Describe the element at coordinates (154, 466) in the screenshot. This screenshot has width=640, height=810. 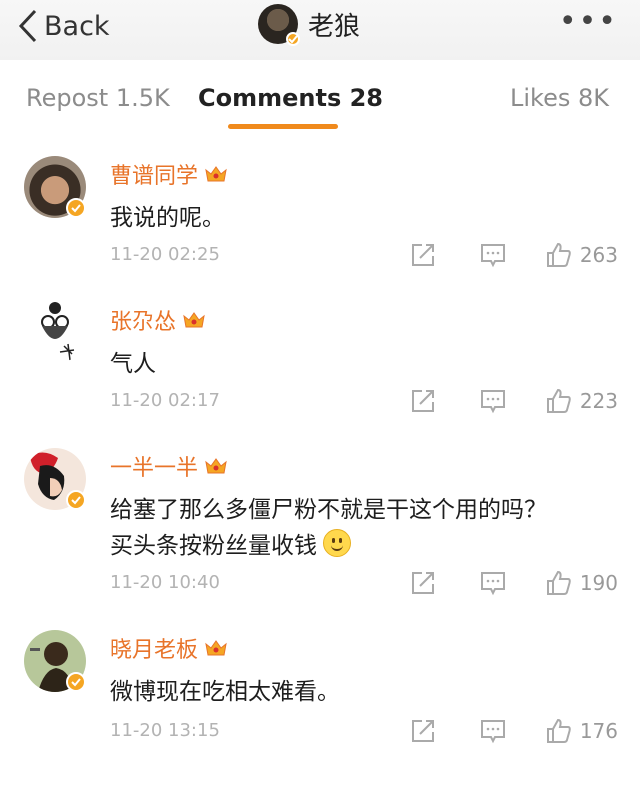
I see `username: 一半一半` at that location.